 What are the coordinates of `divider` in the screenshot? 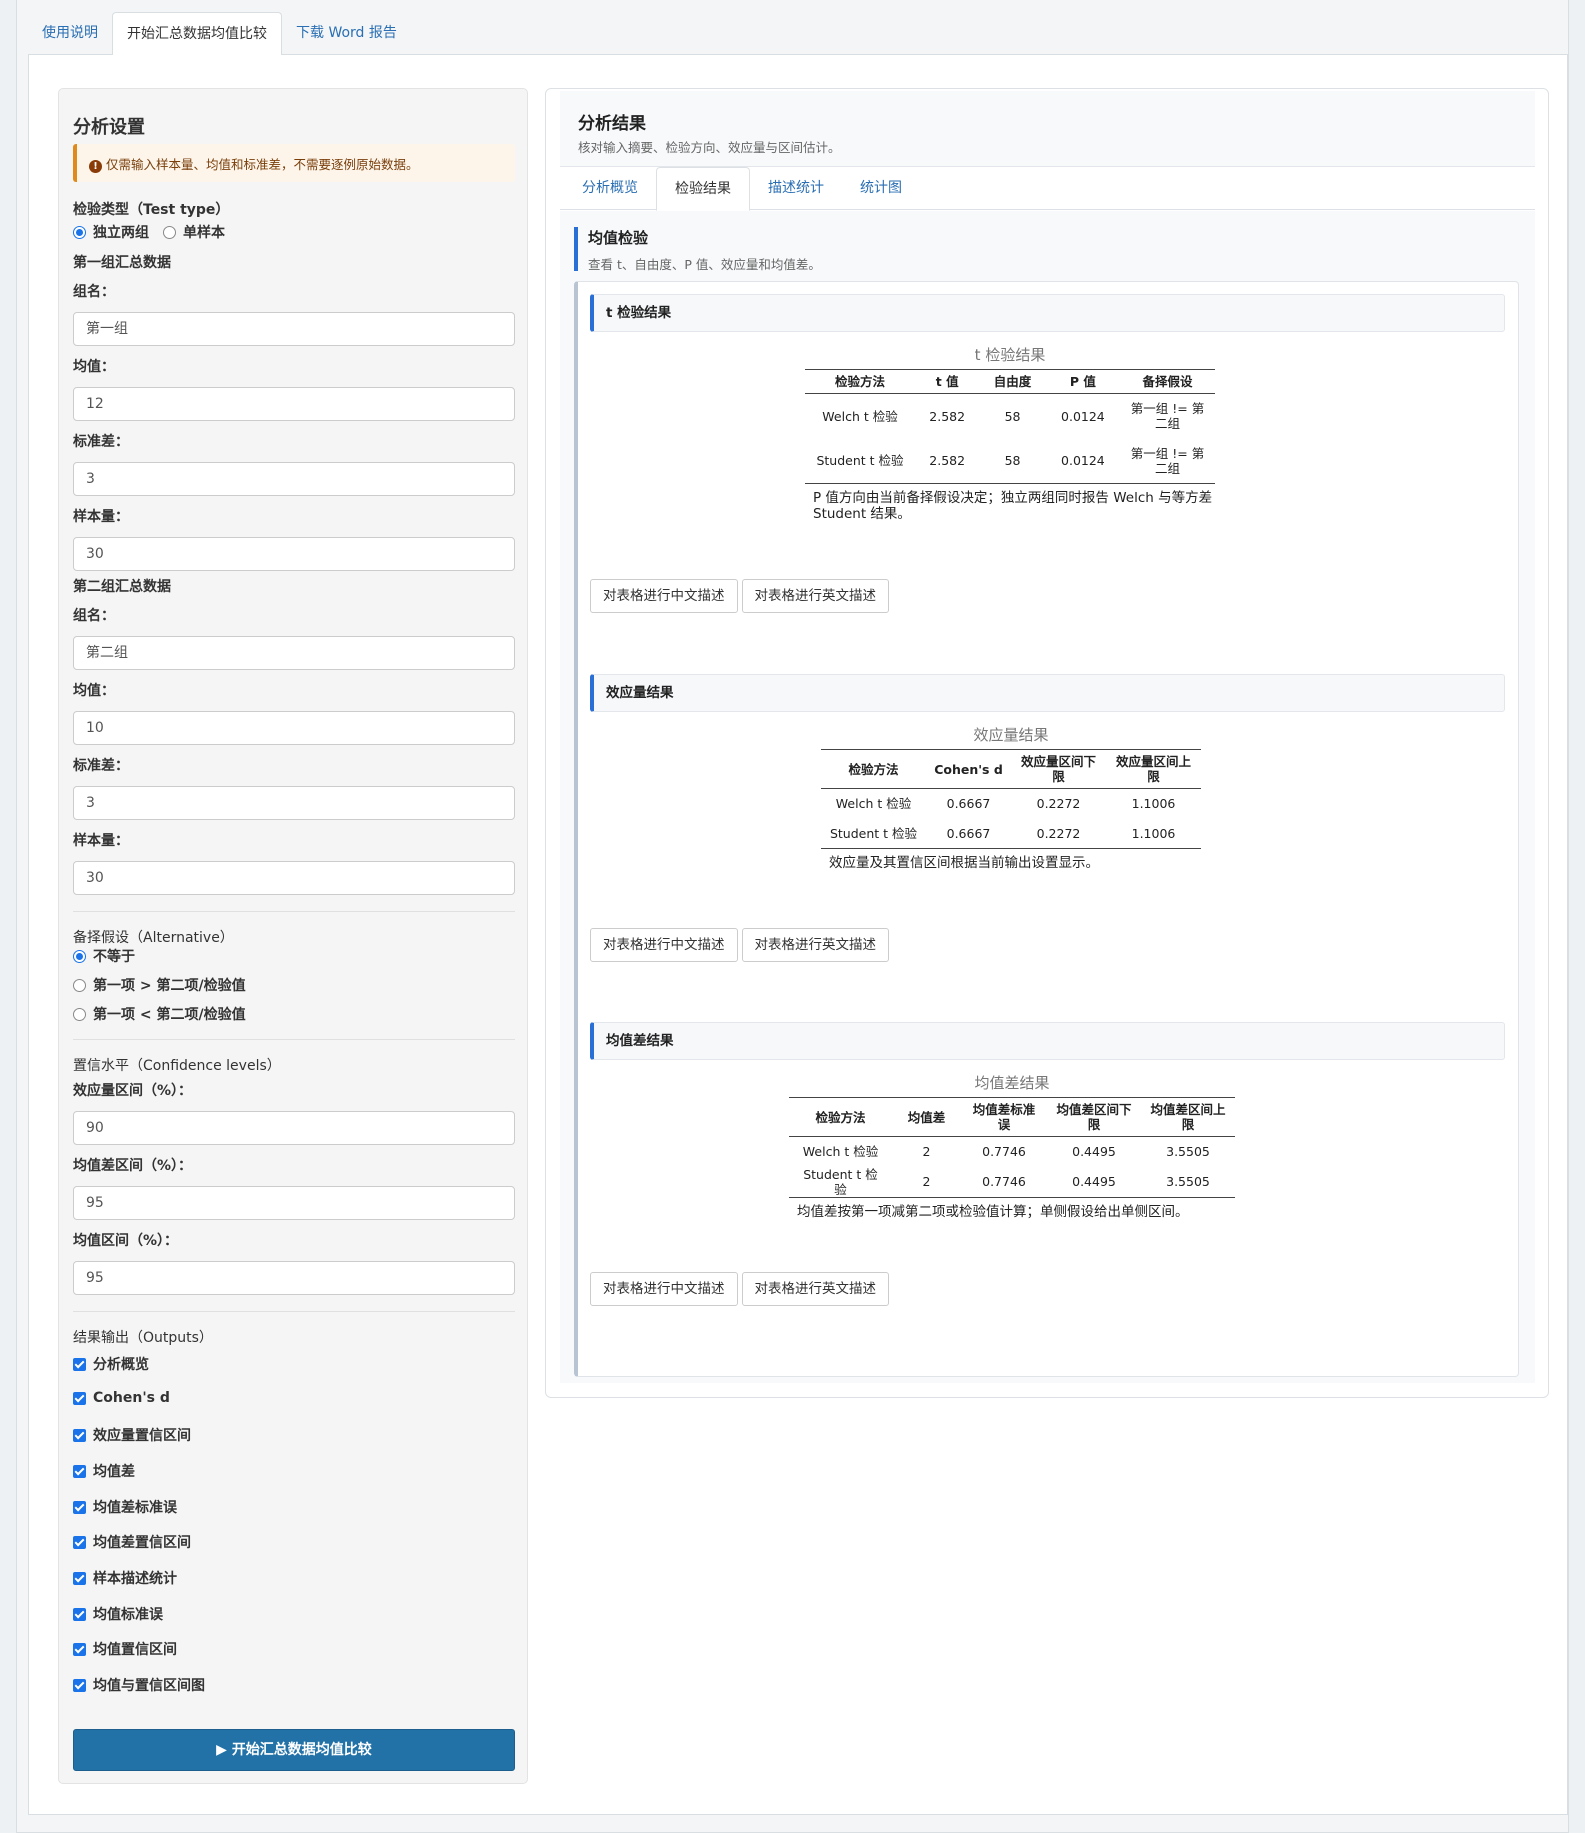 It's located at (294, 1311).